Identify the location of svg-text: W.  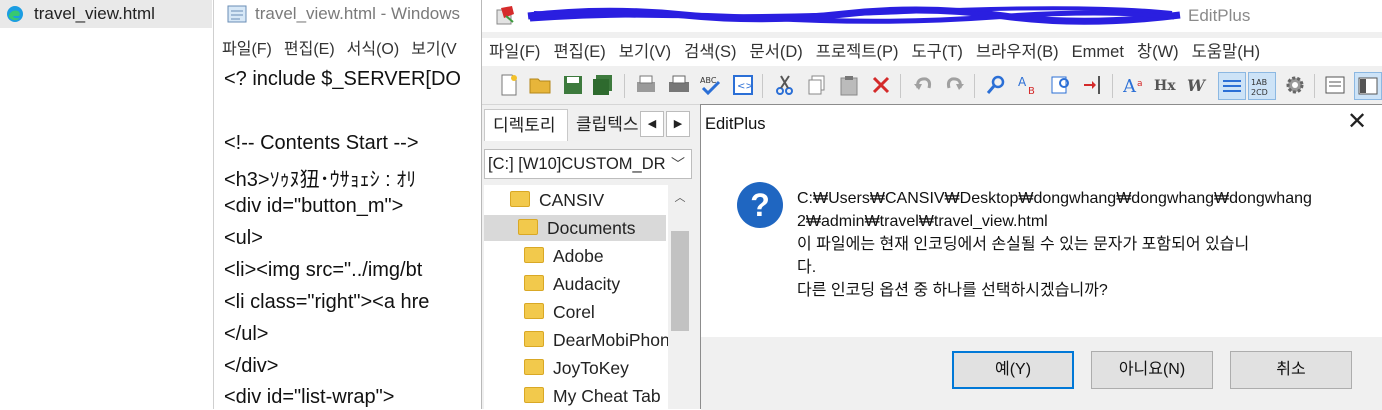
(1197, 85).